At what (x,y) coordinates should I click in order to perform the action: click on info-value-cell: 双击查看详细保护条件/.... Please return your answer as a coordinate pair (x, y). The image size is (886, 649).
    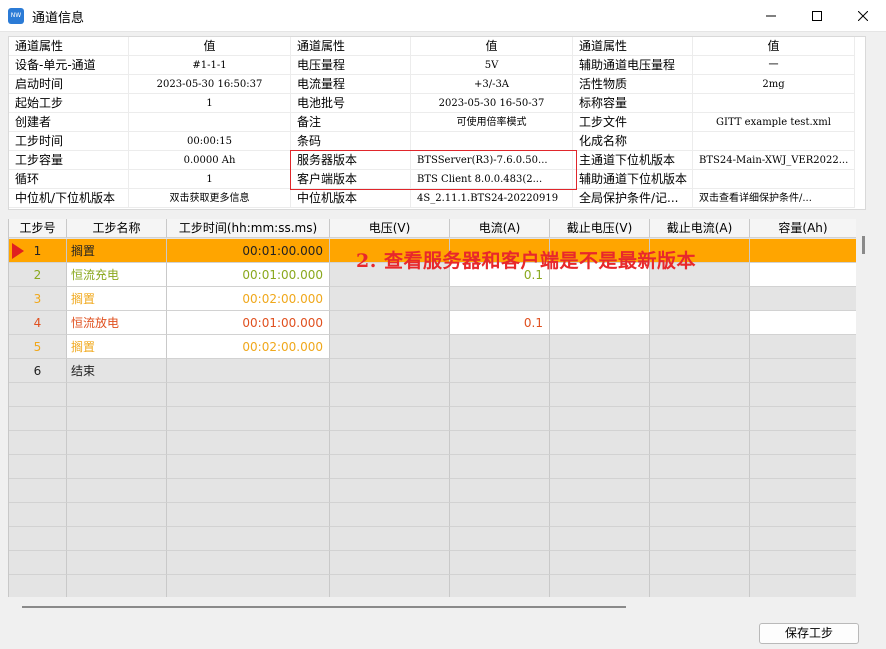
    Looking at the image, I should click on (774, 198).